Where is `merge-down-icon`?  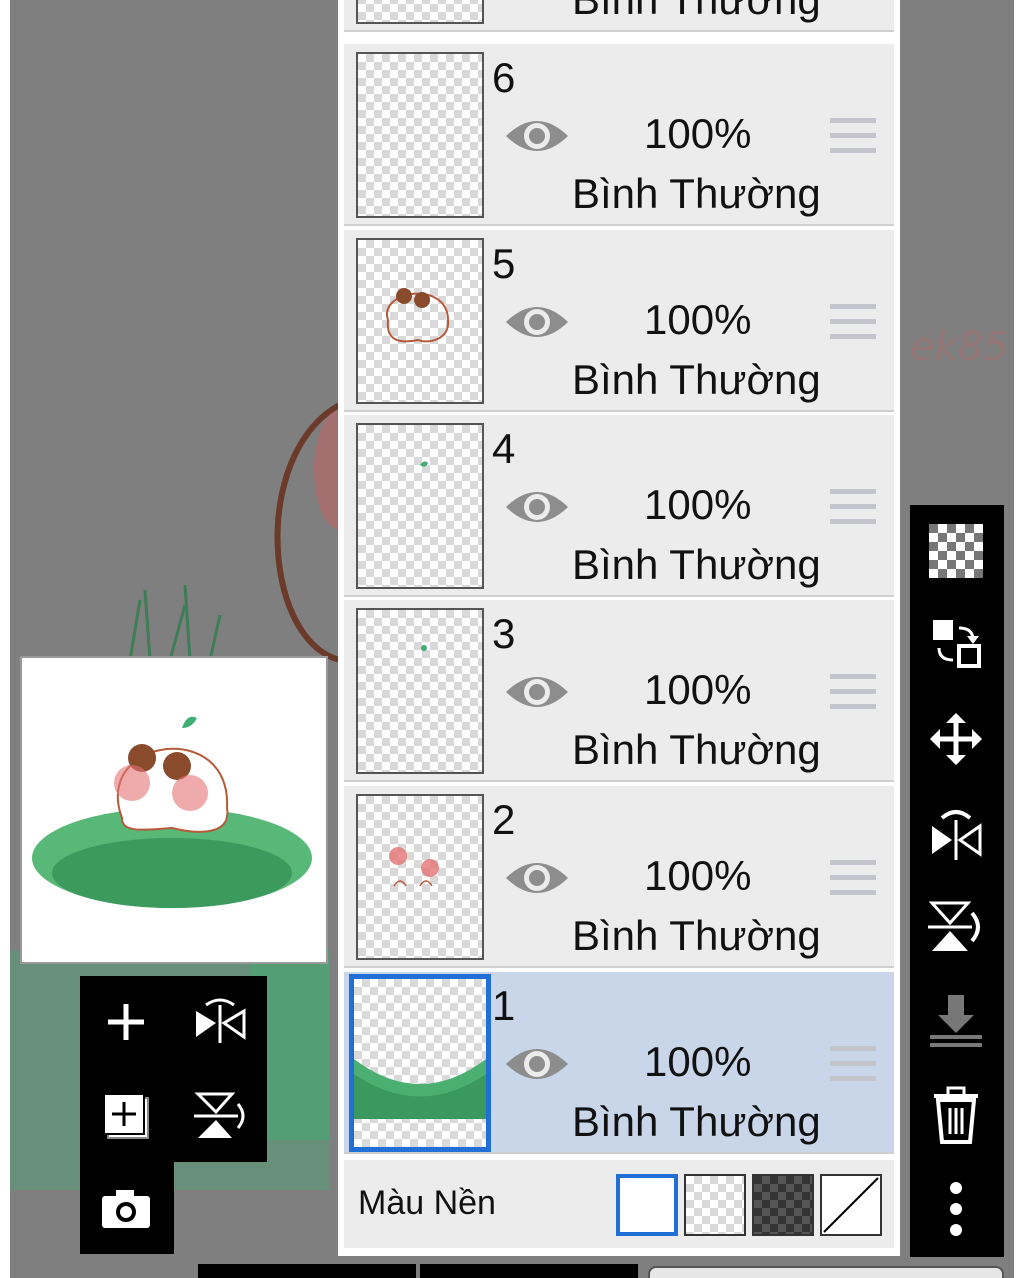 merge-down-icon is located at coordinates (956, 1021).